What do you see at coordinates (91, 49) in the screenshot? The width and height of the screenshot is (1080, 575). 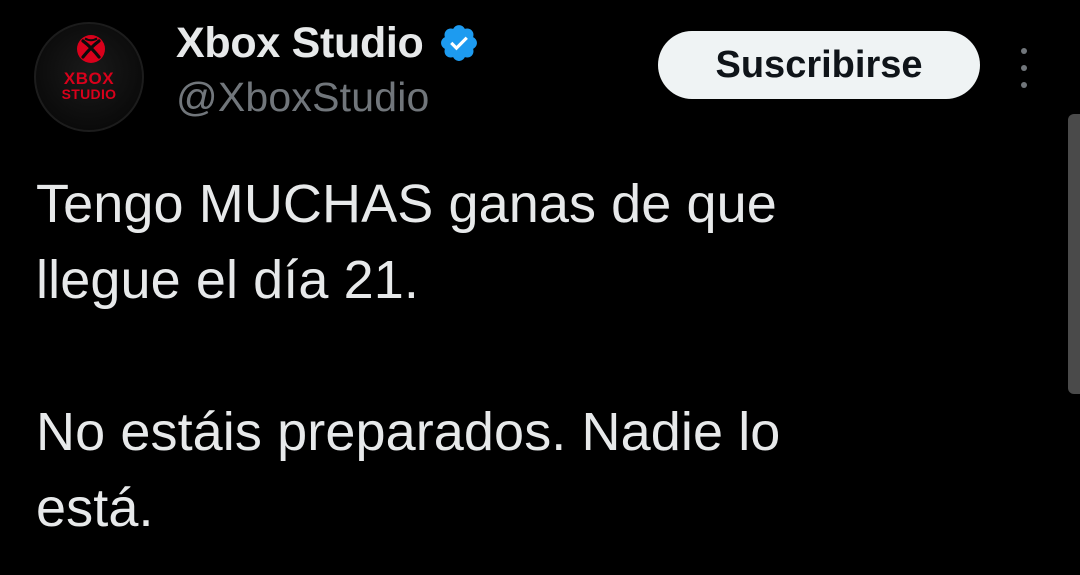 I see `xbox-logo-icon` at bounding box center [91, 49].